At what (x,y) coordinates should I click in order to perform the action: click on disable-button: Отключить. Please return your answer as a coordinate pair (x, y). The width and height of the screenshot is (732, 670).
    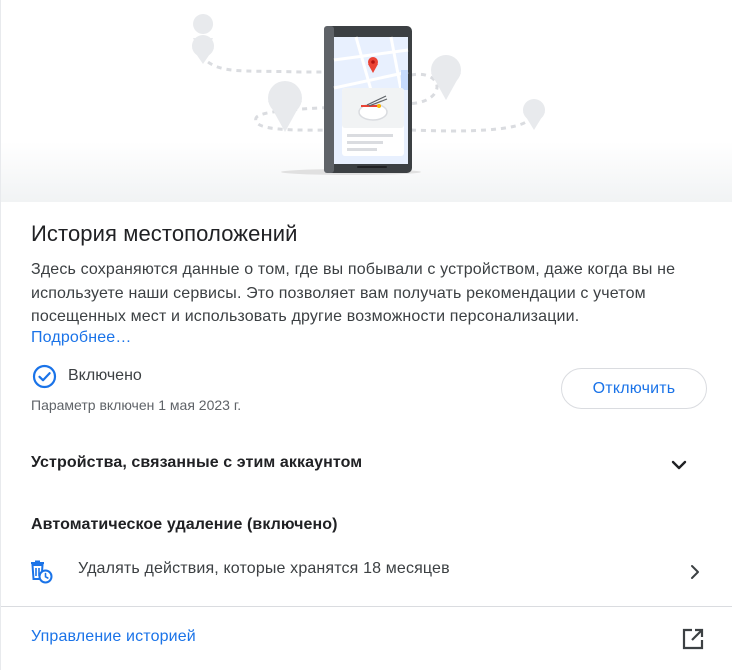
    Looking at the image, I should click on (634, 388).